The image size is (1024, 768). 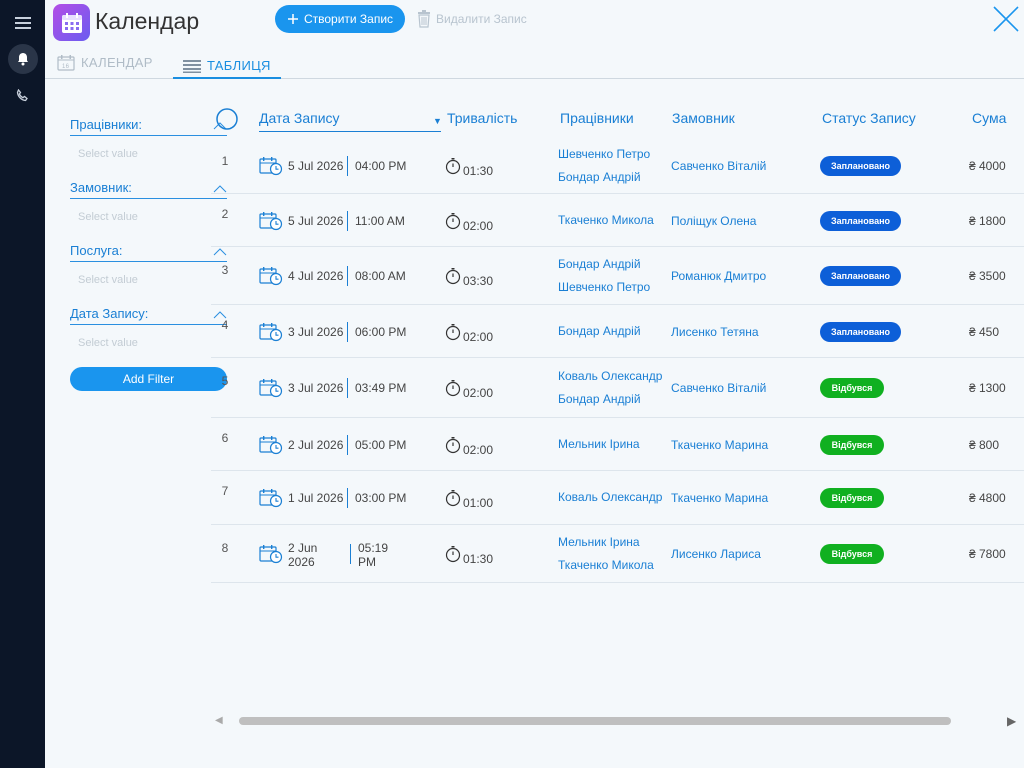 I want to click on record-workers: Коваль Олександр, so click(x=610, y=497).